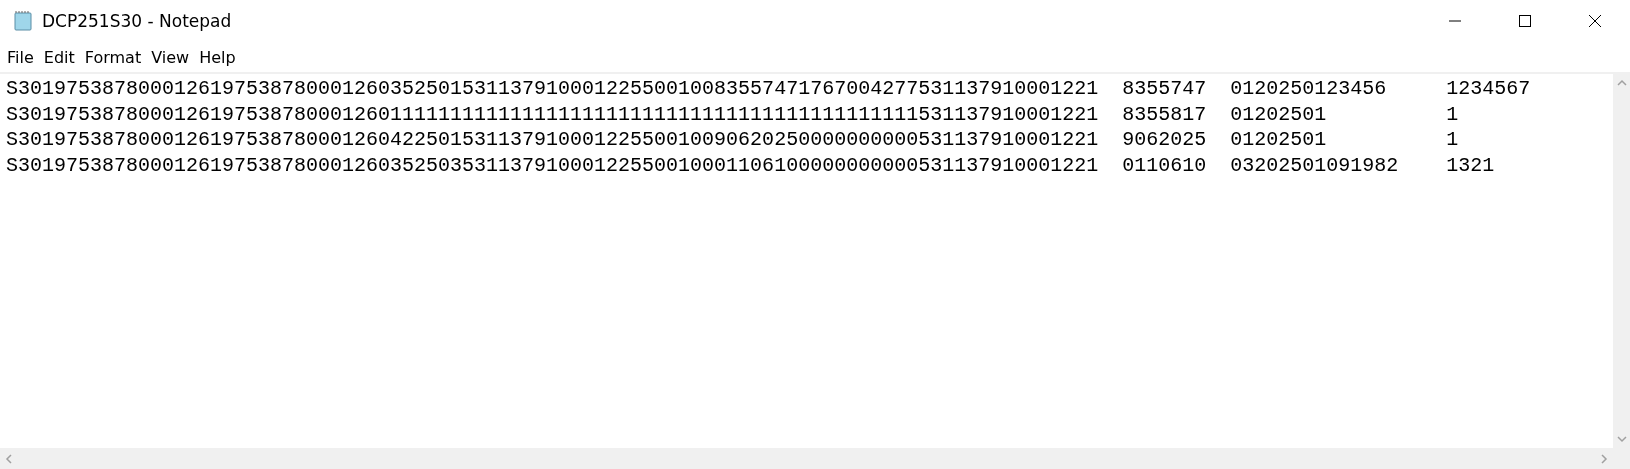  I want to click on maximize-icon, so click(1525, 21).